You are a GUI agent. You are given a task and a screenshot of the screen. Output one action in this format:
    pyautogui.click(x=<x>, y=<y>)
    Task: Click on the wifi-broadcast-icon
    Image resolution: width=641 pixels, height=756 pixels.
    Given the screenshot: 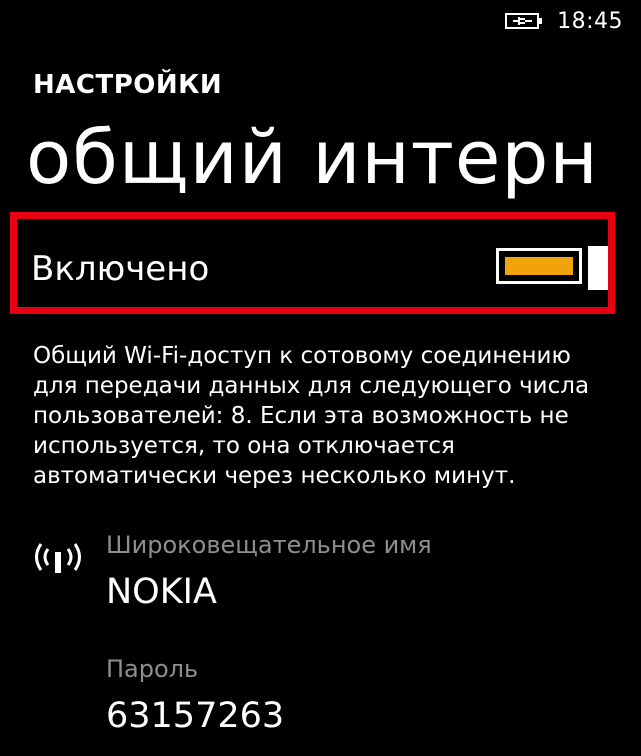 What is the action you would take?
    pyautogui.click(x=58, y=558)
    